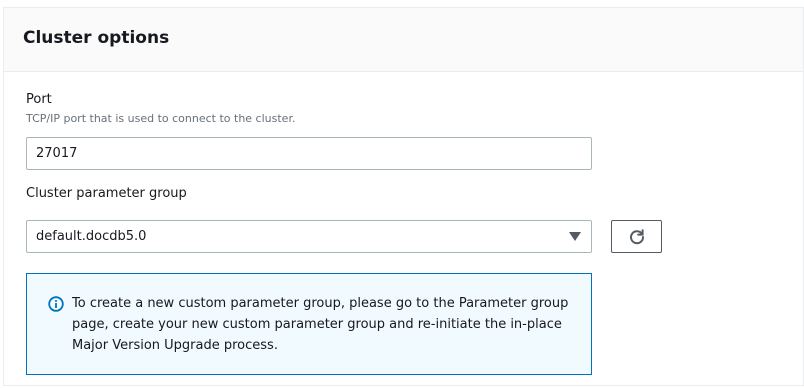  What do you see at coordinates (309, 153) in the screenshot?
I see `port-input: 27017` at bounding box center [309, 153].